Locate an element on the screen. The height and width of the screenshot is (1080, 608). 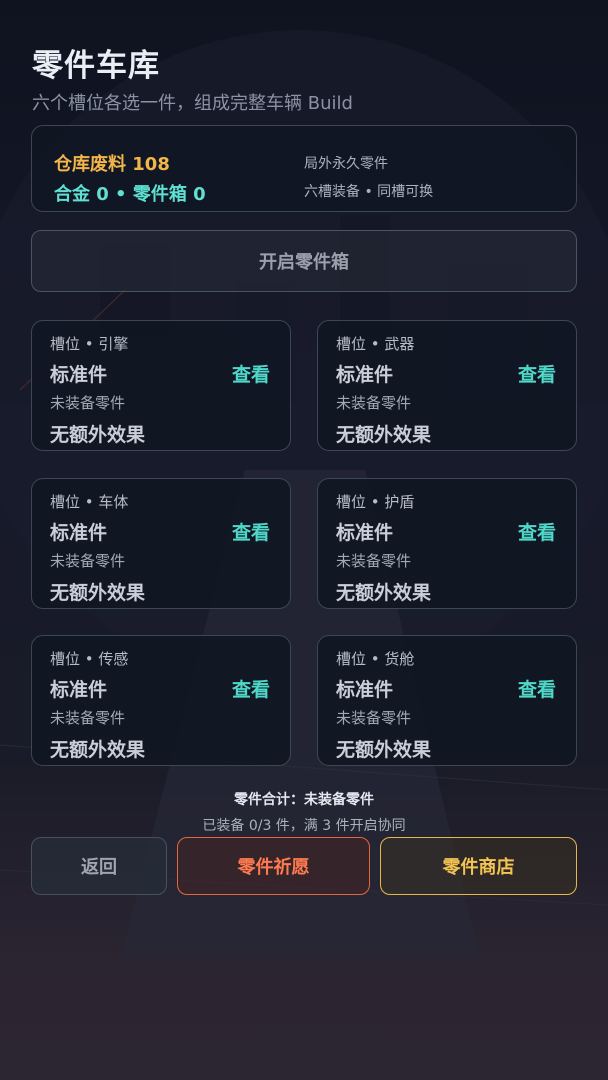
scrap-count: 仓库废料 108 is located at coordinates (112, 164).